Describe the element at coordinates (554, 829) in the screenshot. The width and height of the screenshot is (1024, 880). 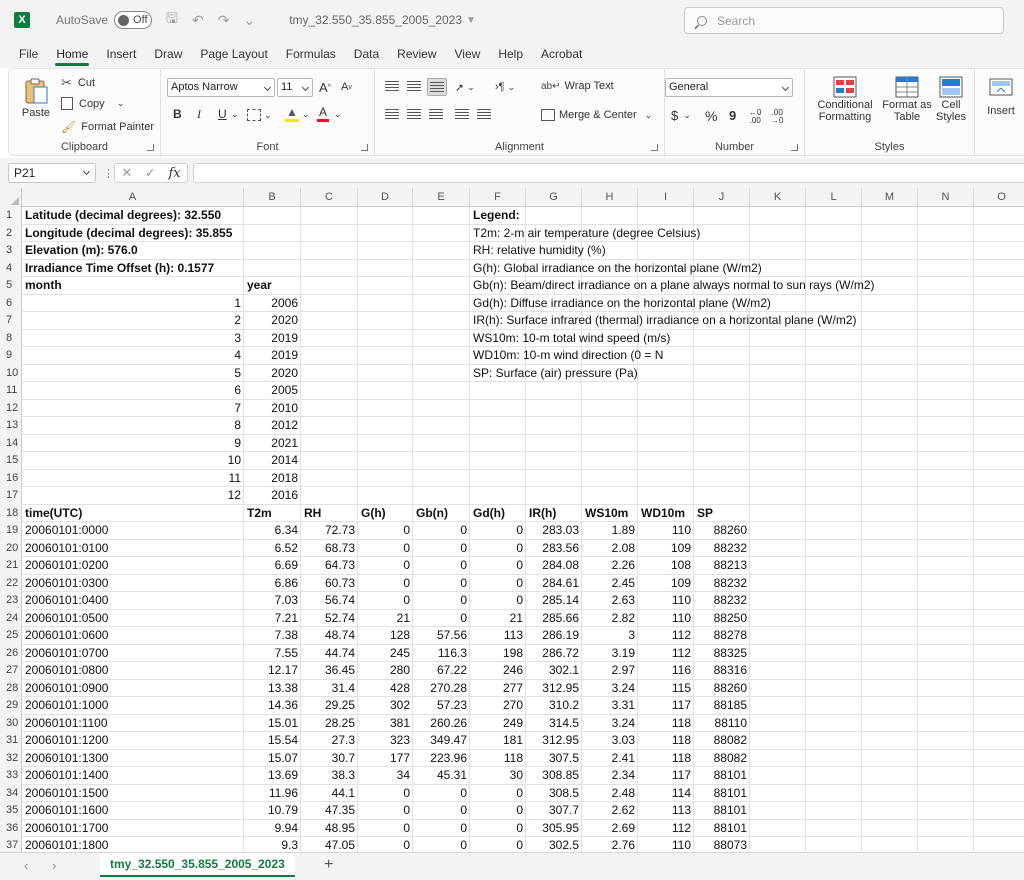
I see `value-cell: 305.95` at that location.